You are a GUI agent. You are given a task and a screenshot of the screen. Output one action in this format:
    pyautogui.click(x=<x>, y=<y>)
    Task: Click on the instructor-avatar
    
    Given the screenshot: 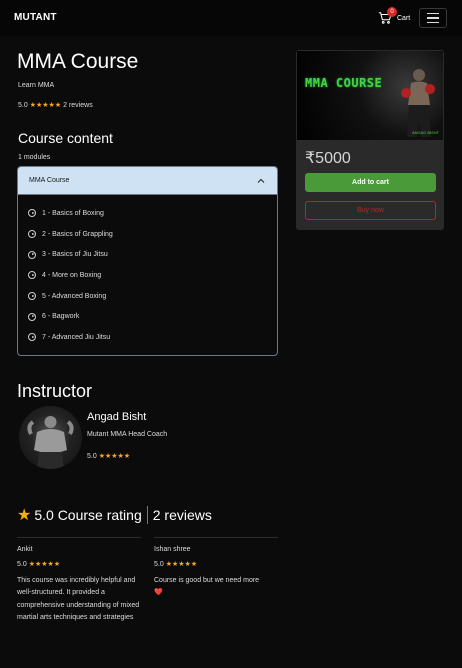 What is the action you would take?
    pyautogui.click(x=50, y=437)
    